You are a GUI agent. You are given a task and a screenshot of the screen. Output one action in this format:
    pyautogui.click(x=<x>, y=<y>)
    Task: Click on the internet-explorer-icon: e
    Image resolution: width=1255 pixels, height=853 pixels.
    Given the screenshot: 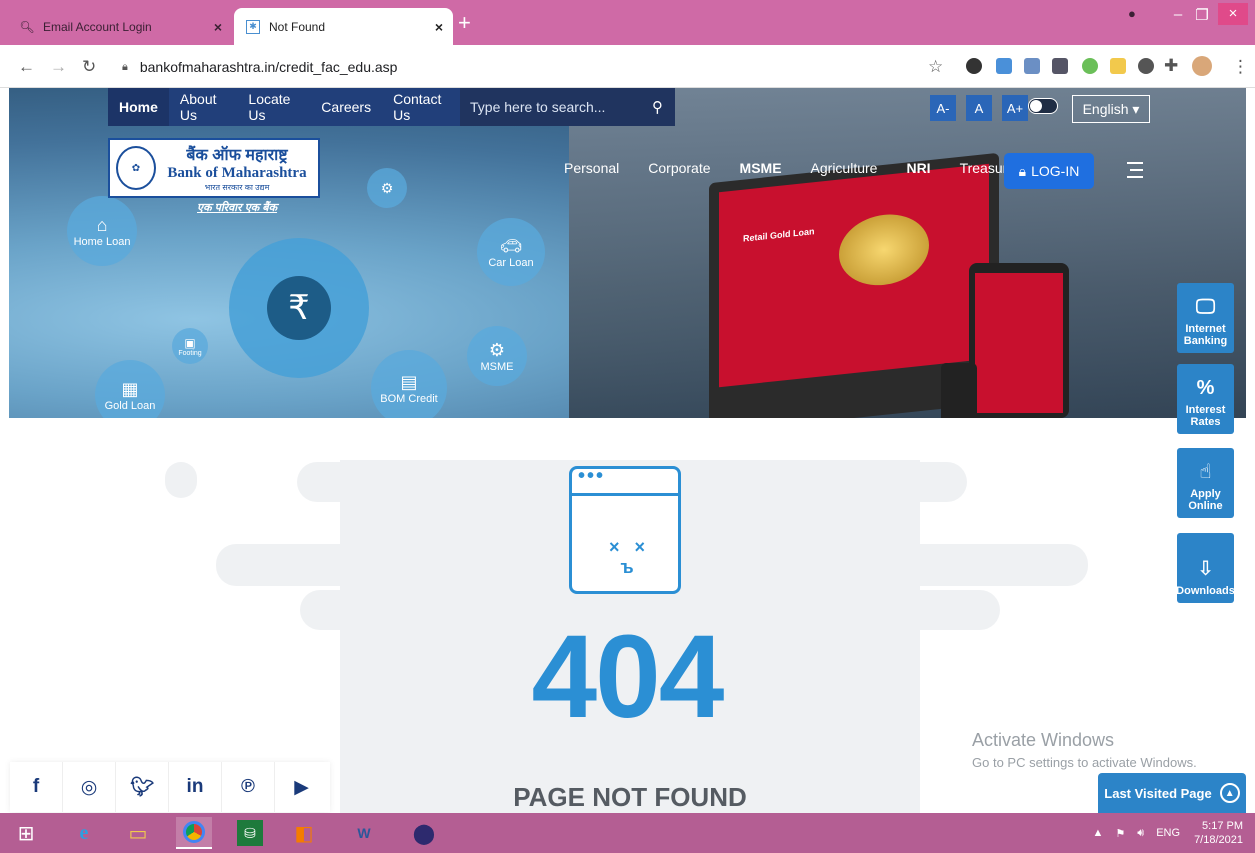 What is the action you would take?
    pyautogui.click(x=84, y=833)
    